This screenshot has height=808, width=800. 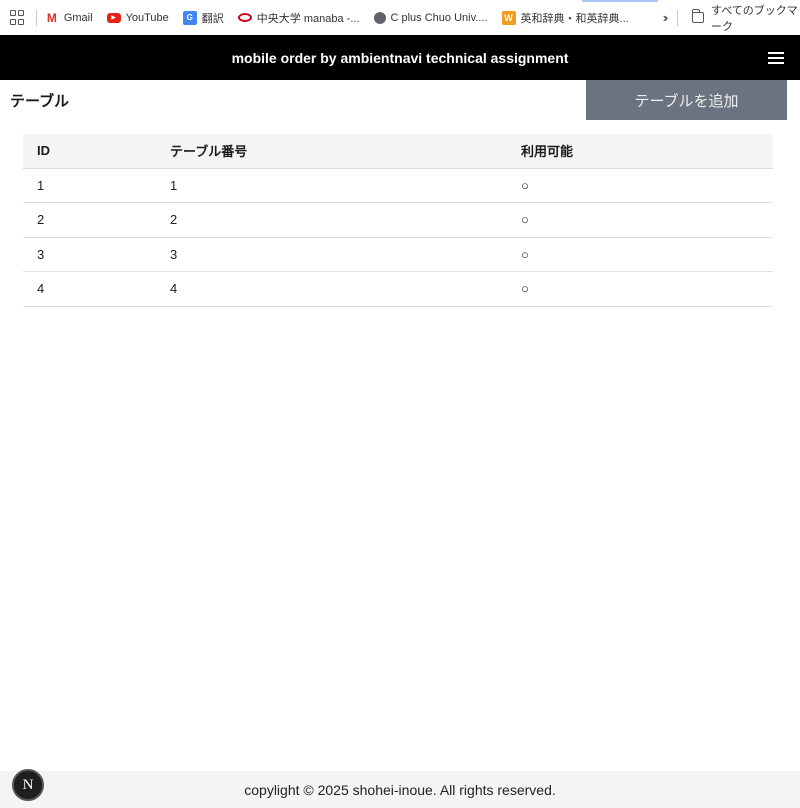 What do you see at coordinates (89, 220) in the screenshot?
I see `cell-id: 2` at bounding box center [89, 220].